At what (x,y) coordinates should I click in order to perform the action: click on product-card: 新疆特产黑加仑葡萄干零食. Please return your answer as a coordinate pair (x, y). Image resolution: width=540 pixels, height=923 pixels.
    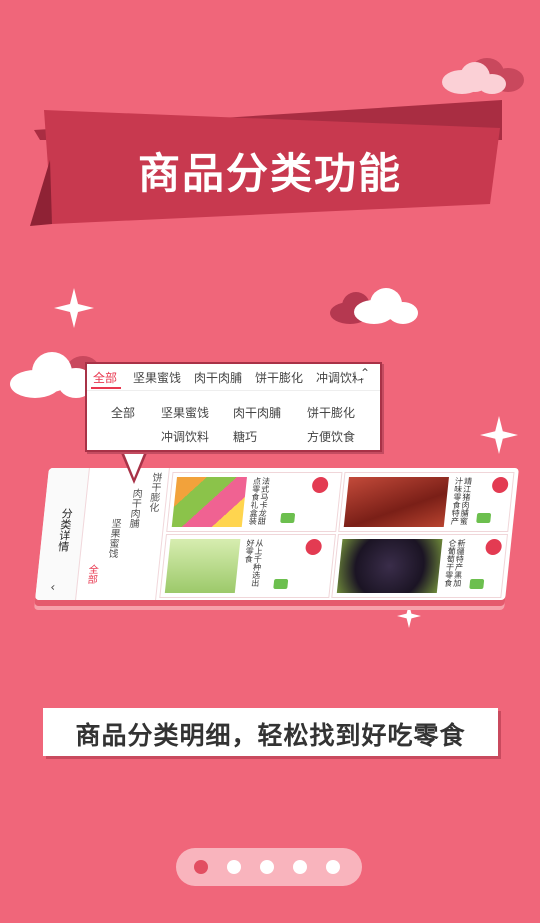
    Looking at the image, I should click on (419, 566).